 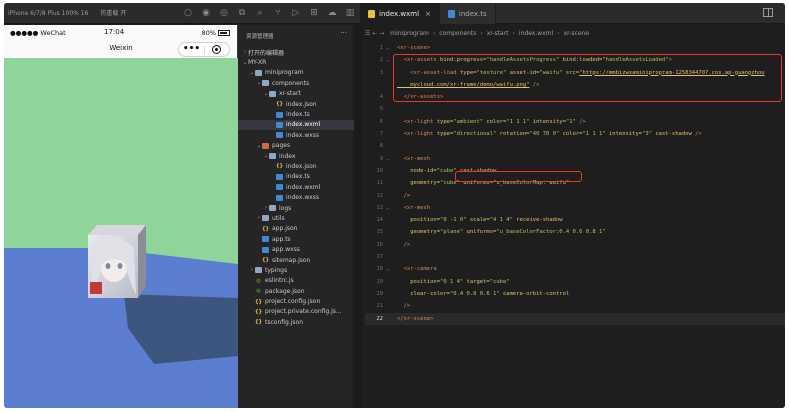 What do you see at coordinates (296, 260) in the screenshot?
I see `file-item: {} sitemap.json` at bounding box center [296, 260].